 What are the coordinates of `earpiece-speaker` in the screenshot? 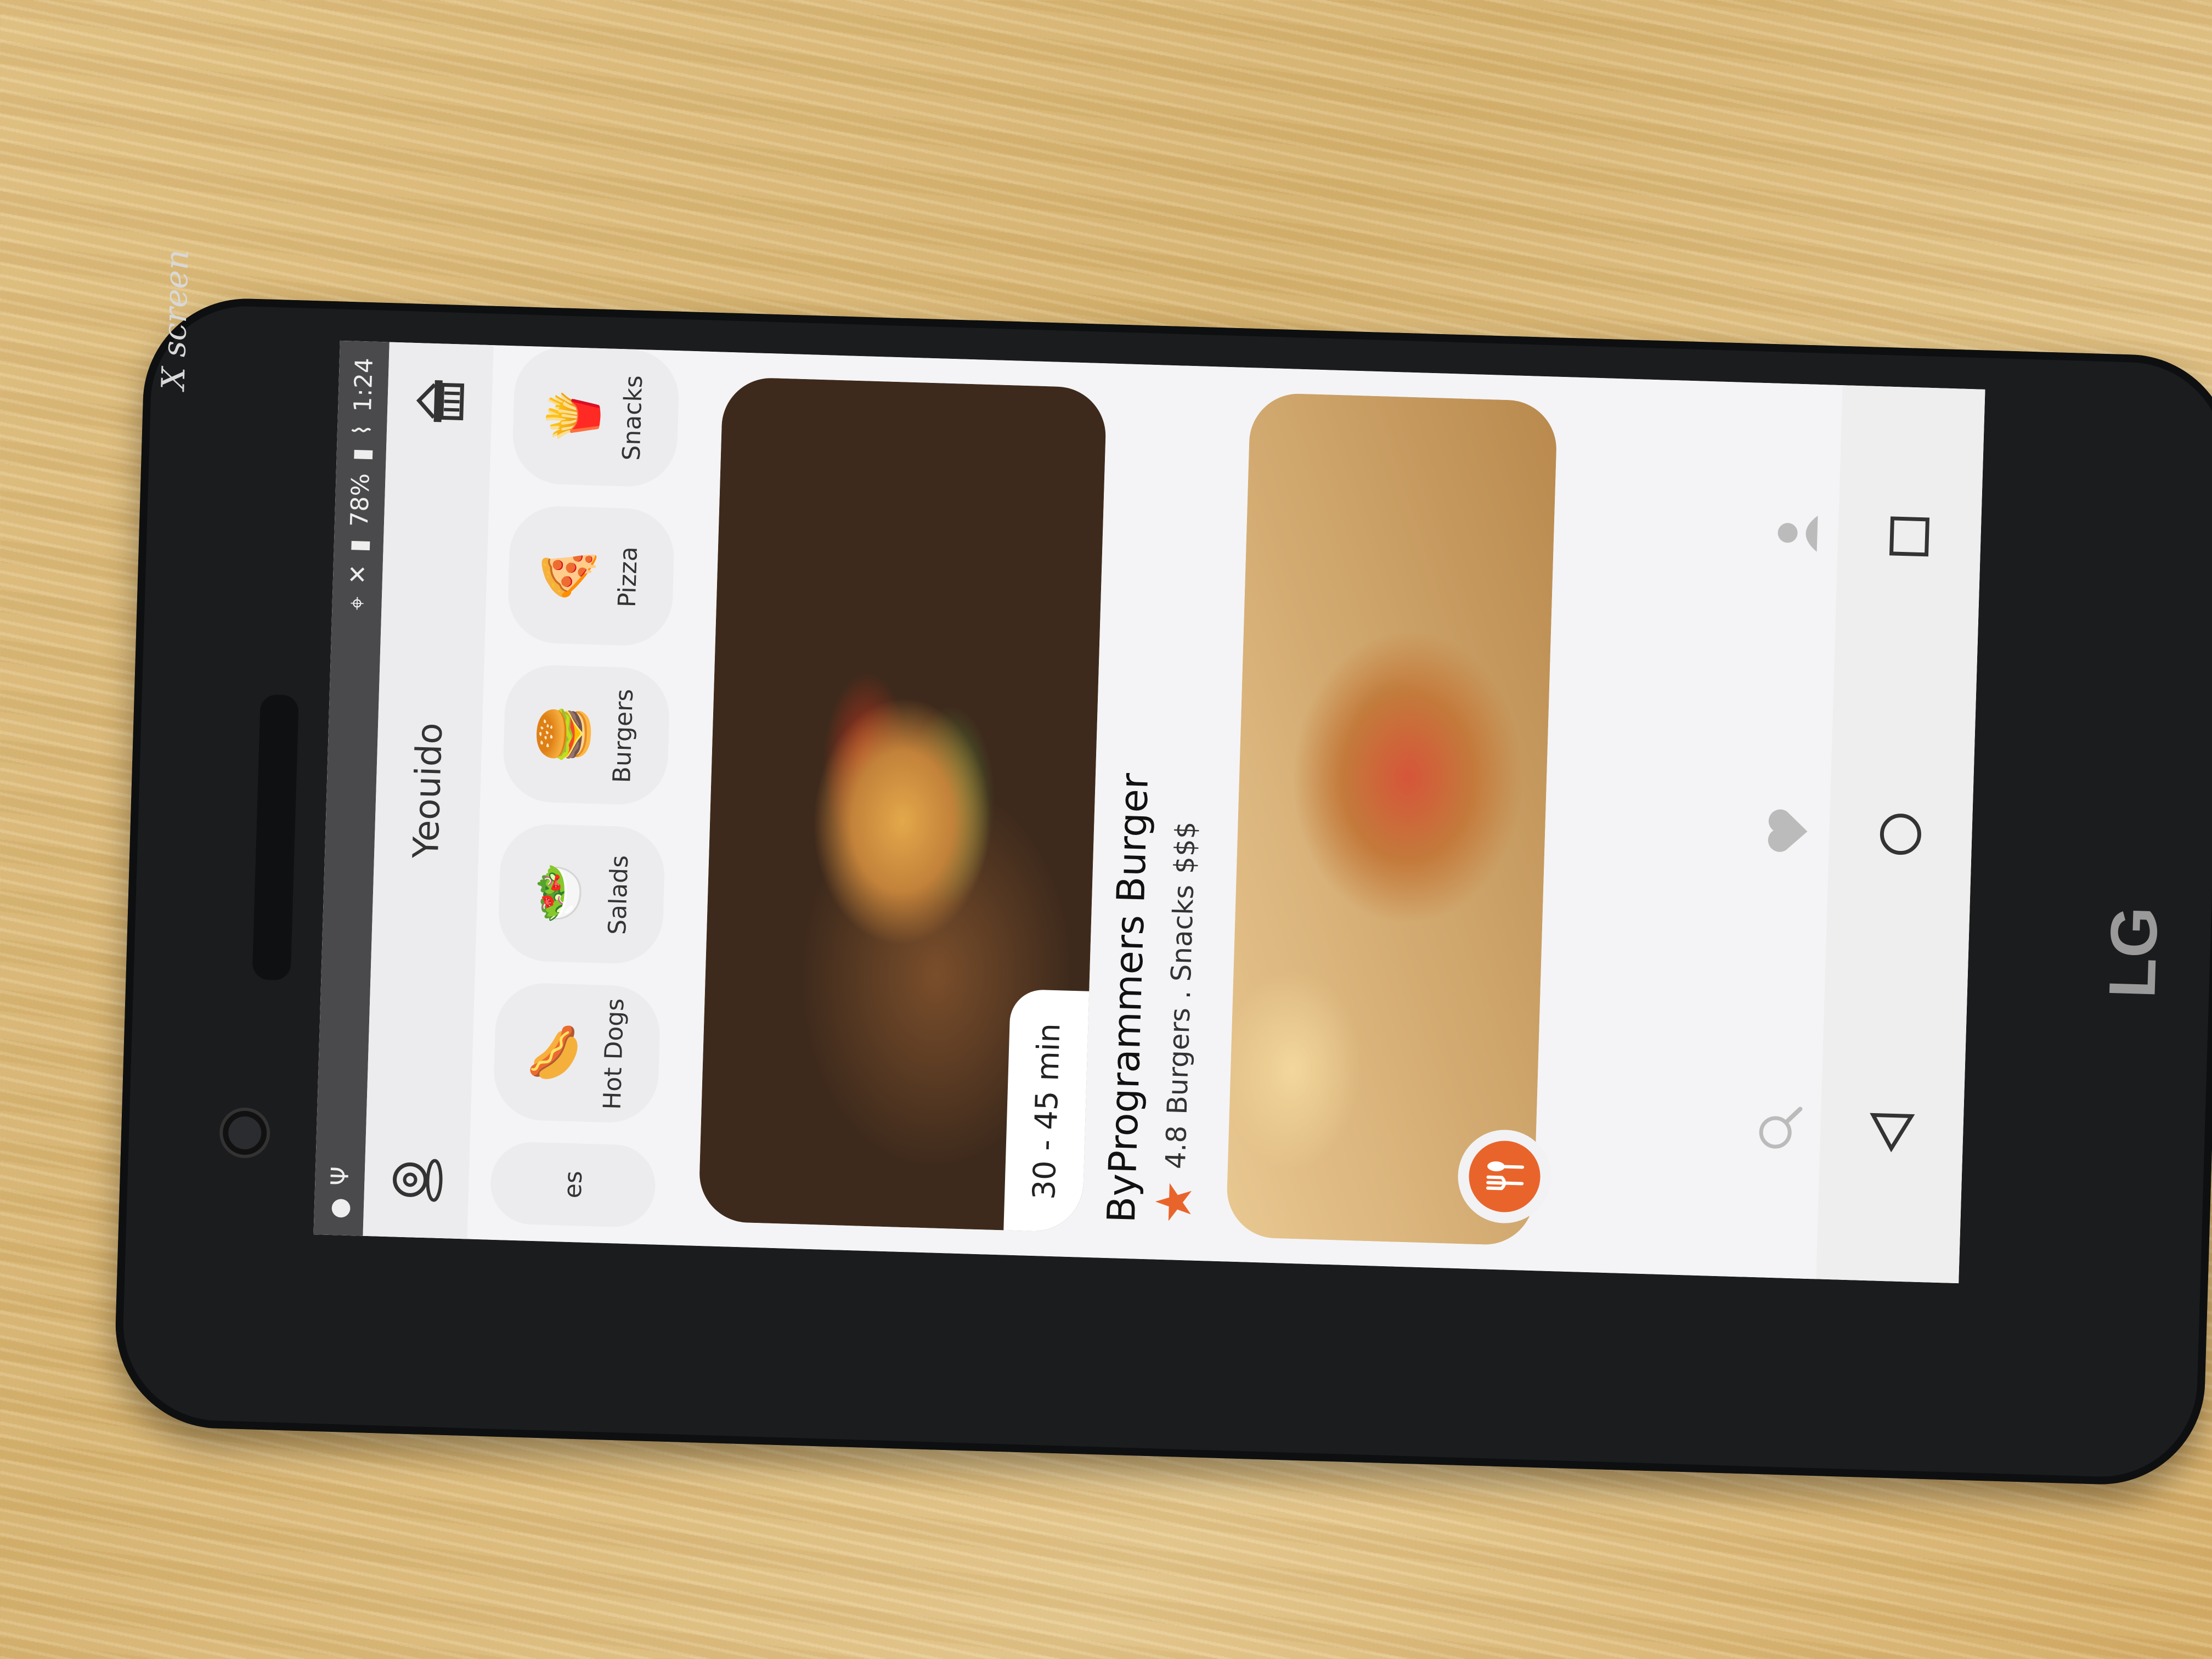 It's located at (275, 837).